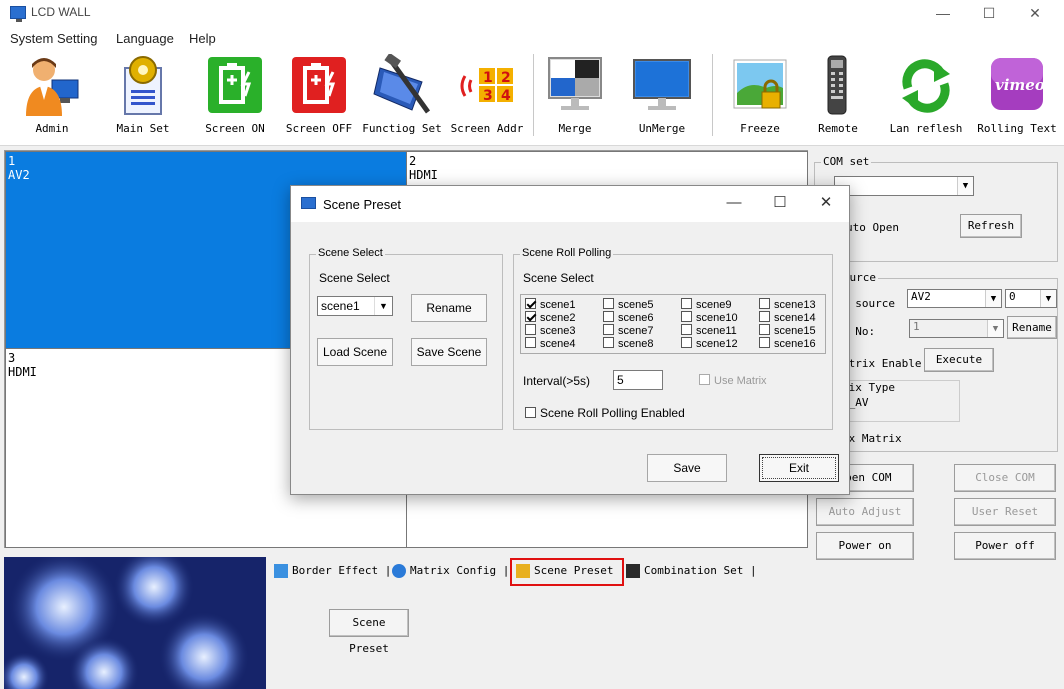 This screenshot has height=689, width=1064. I want to click on remote-button: Remote, so click(838, 98).